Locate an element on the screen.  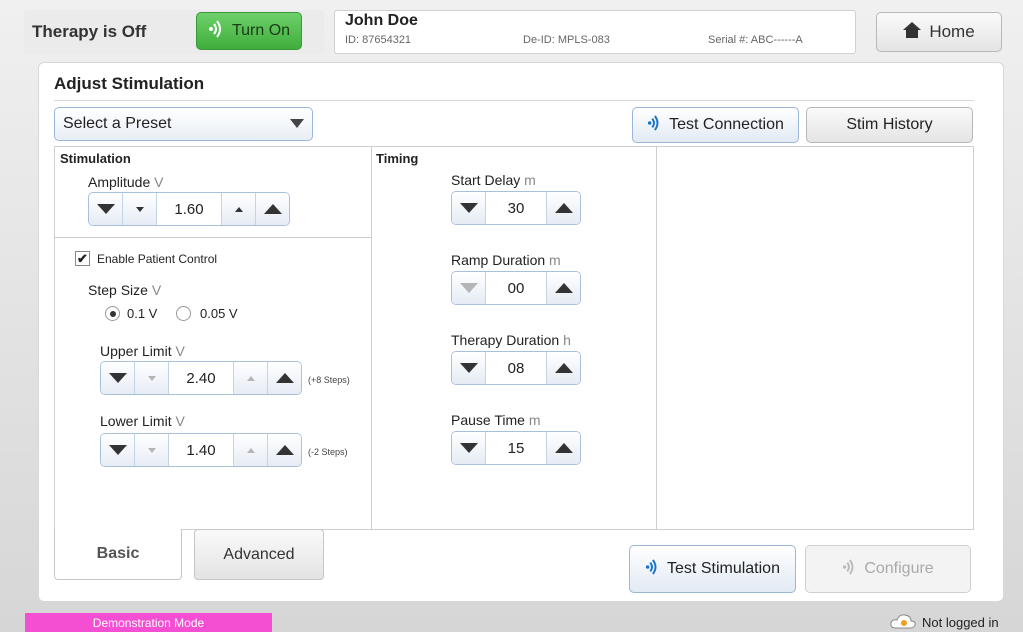
upper-limit-value: 2.40 is located at coordinates (201, 378).